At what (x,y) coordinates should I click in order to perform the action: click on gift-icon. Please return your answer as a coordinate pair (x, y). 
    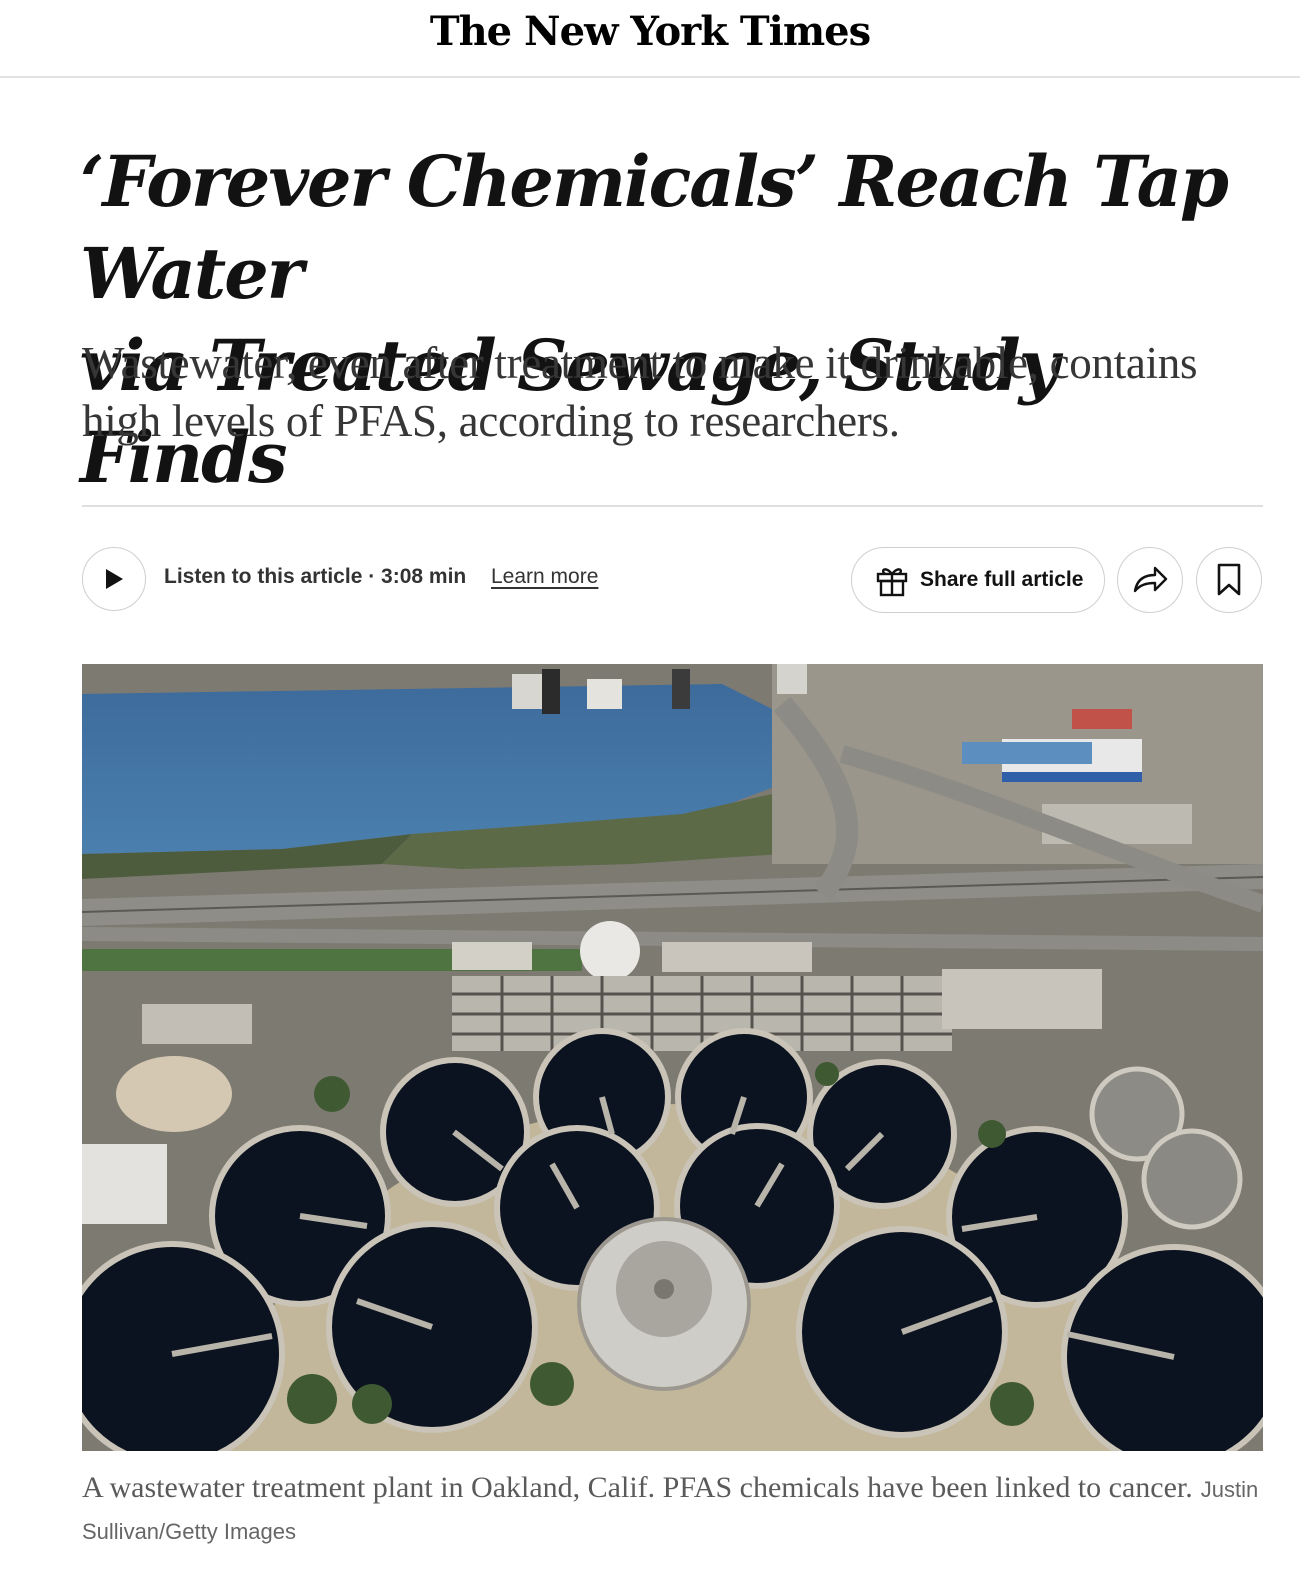
    Looking at the image, I should click on (892, 582).